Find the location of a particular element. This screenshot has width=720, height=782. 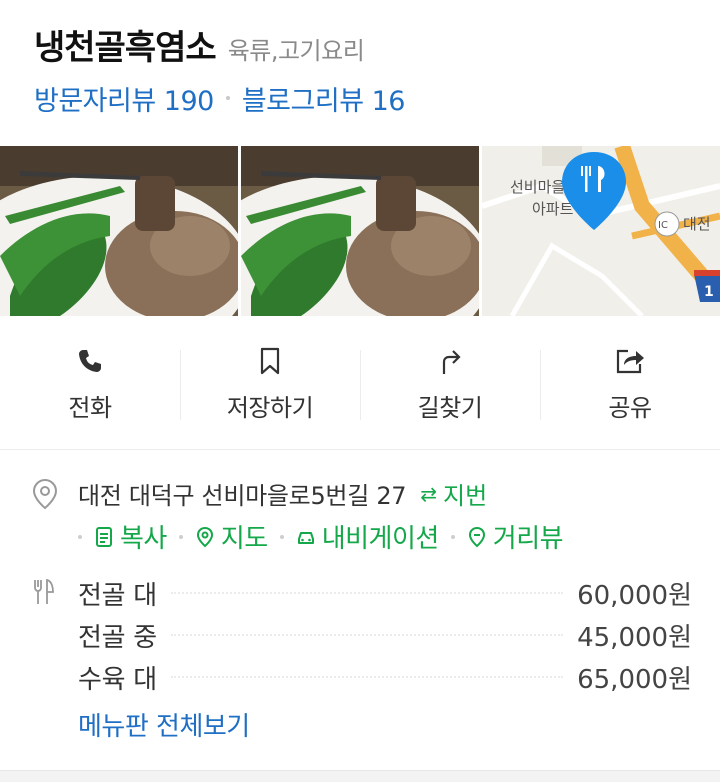

copy-address-button: 복사 is located at coordinates (130, 536).